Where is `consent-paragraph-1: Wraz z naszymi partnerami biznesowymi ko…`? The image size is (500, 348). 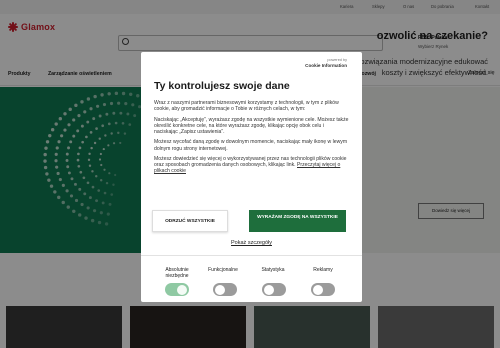
consent-paragraph-1: Wraz z naszymi partnerami biznesowymi ko… is located at coordinates (246, 106).